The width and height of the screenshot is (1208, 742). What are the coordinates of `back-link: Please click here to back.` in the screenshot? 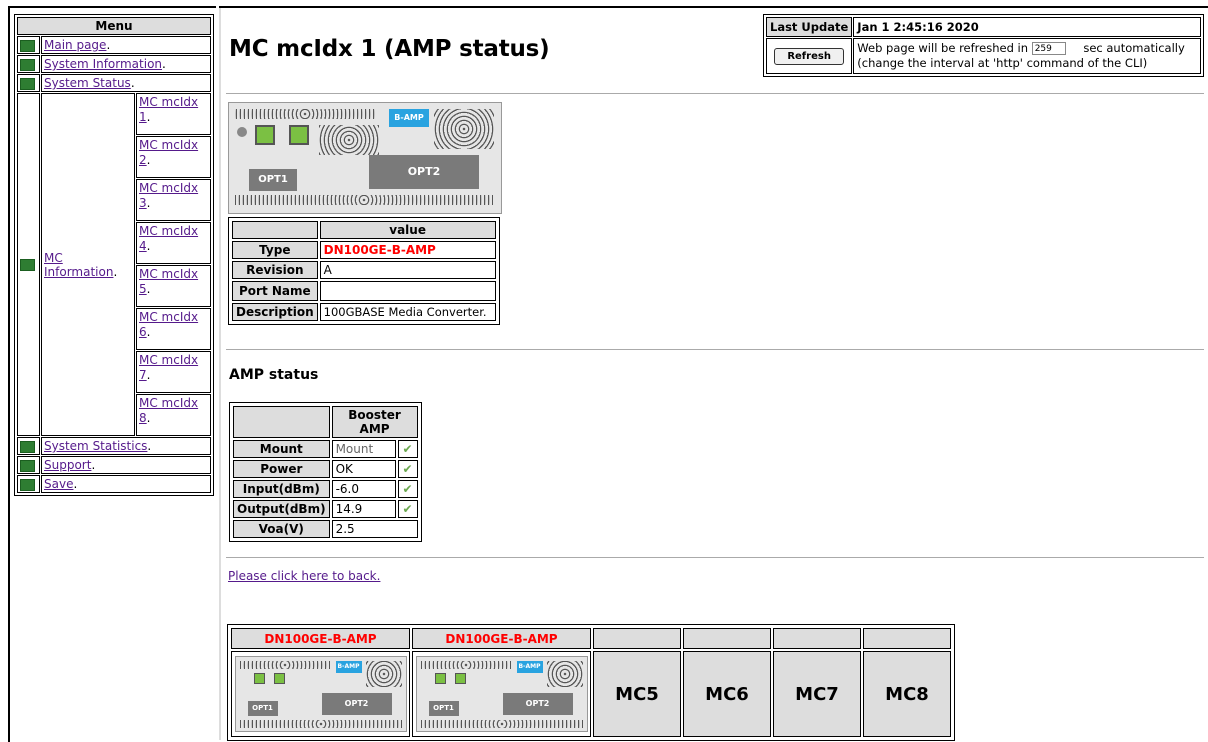 It's located at (304, 576).